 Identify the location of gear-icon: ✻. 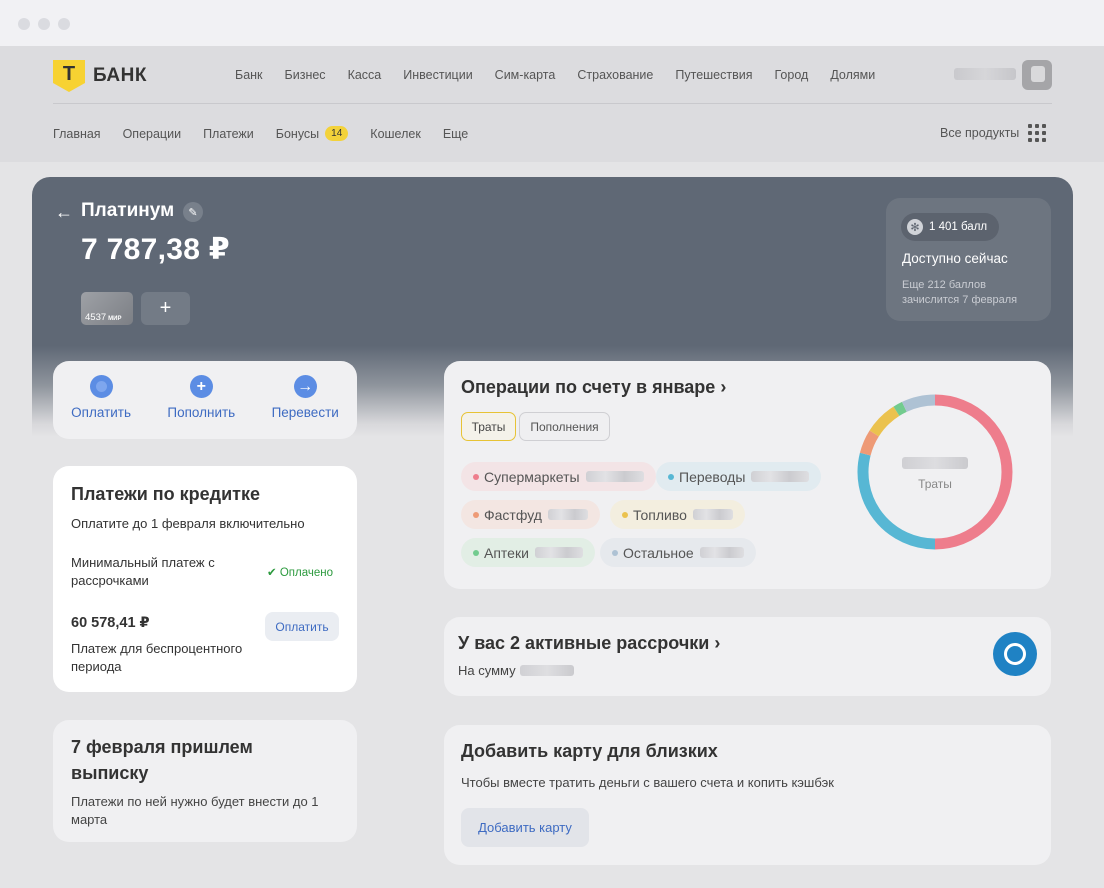
(915, 227).